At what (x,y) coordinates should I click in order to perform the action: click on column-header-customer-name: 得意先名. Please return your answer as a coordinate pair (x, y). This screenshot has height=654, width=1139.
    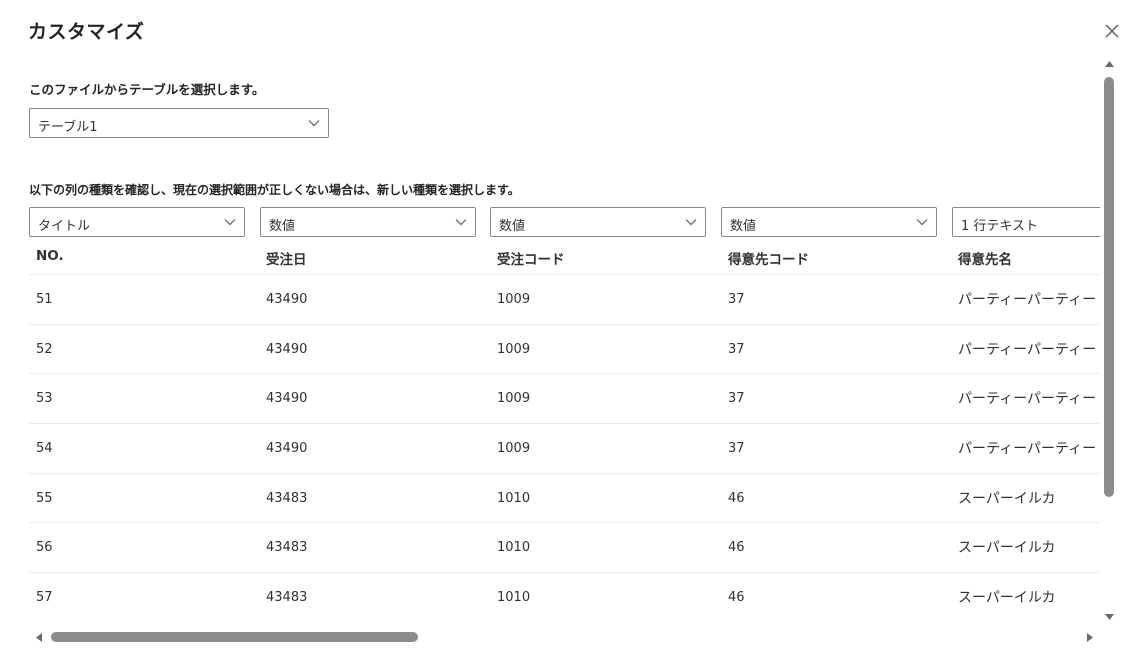
    Looking at the image, I should click on (985, 260).